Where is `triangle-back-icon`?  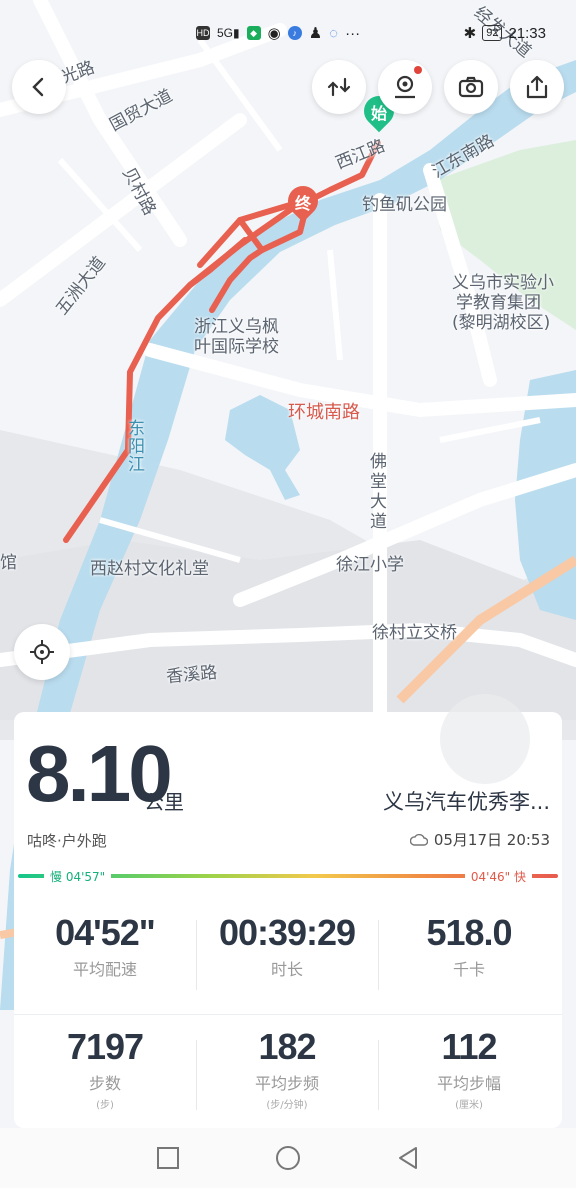
triangle-back-icon is located at coordinates (408, 1158).